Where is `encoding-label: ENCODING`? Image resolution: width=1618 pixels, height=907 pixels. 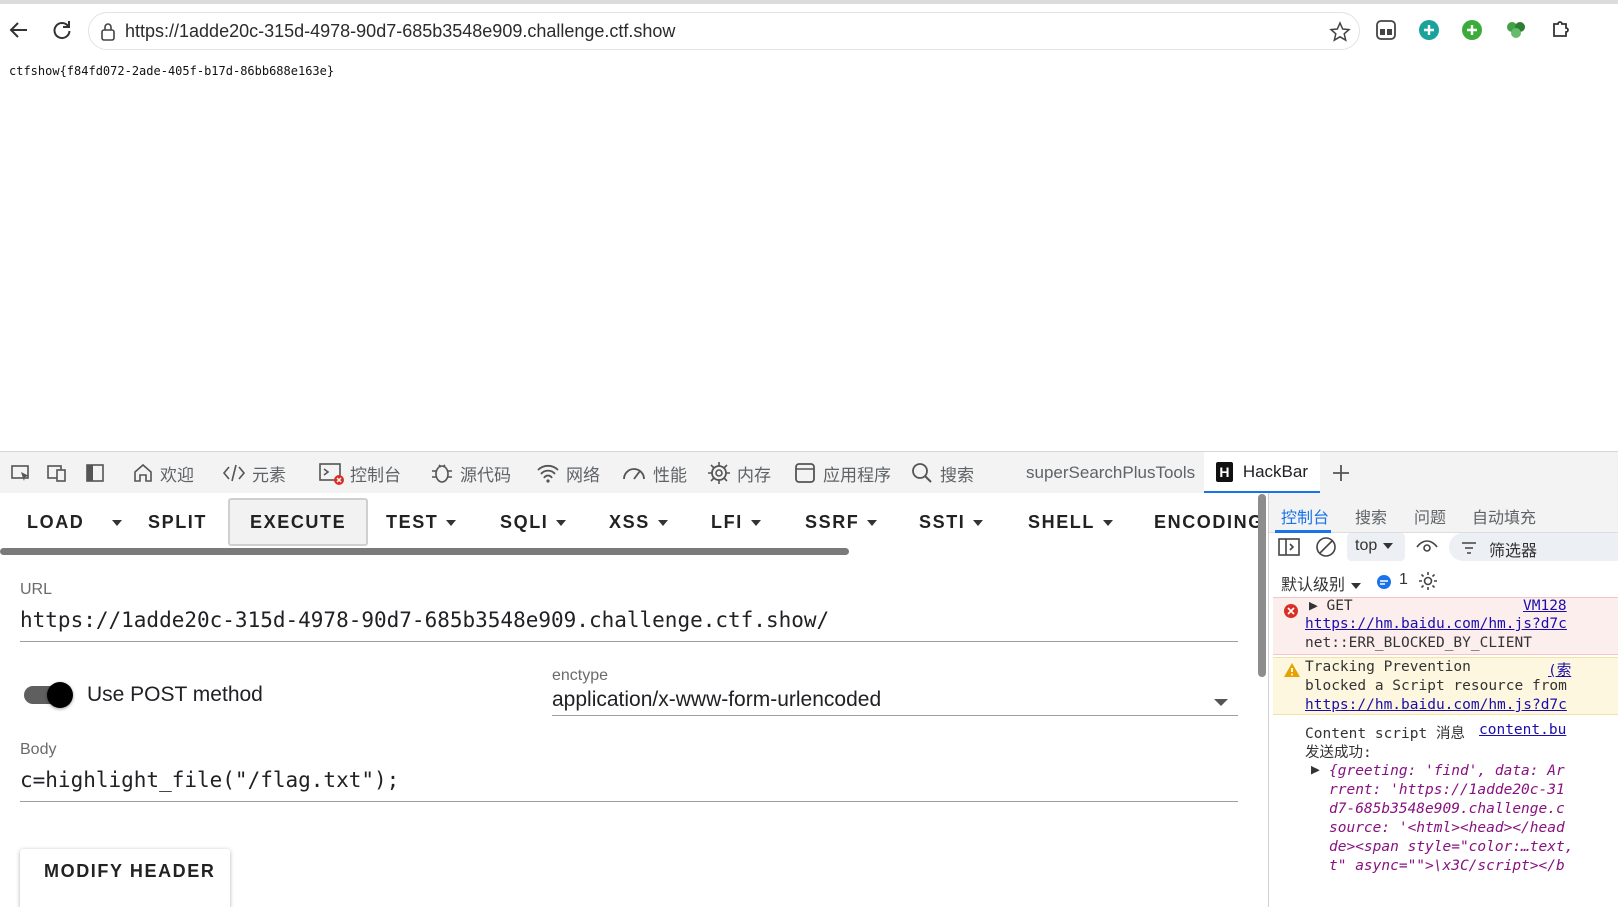
encoding-label: ENCODING is located at coordinates (1209, 521).